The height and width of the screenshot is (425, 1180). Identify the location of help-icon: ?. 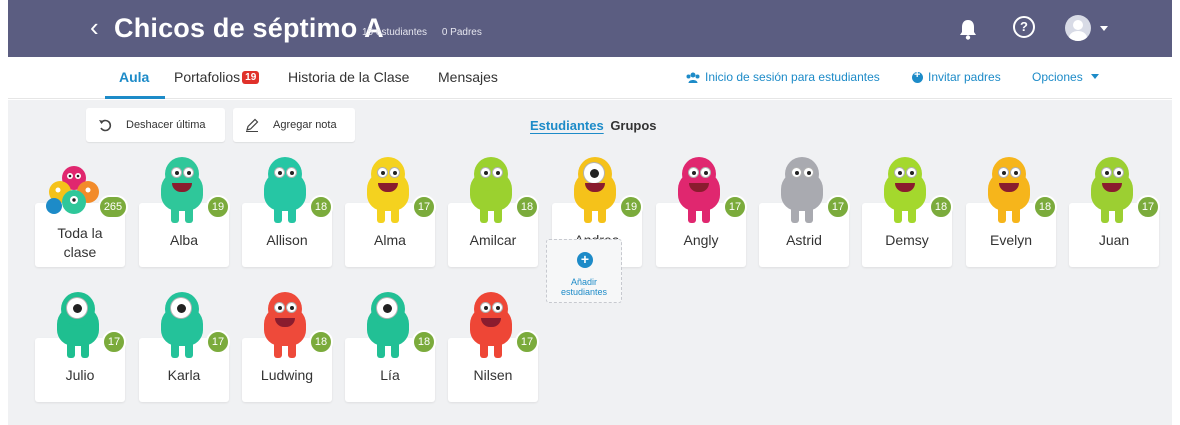
(1024, 27).